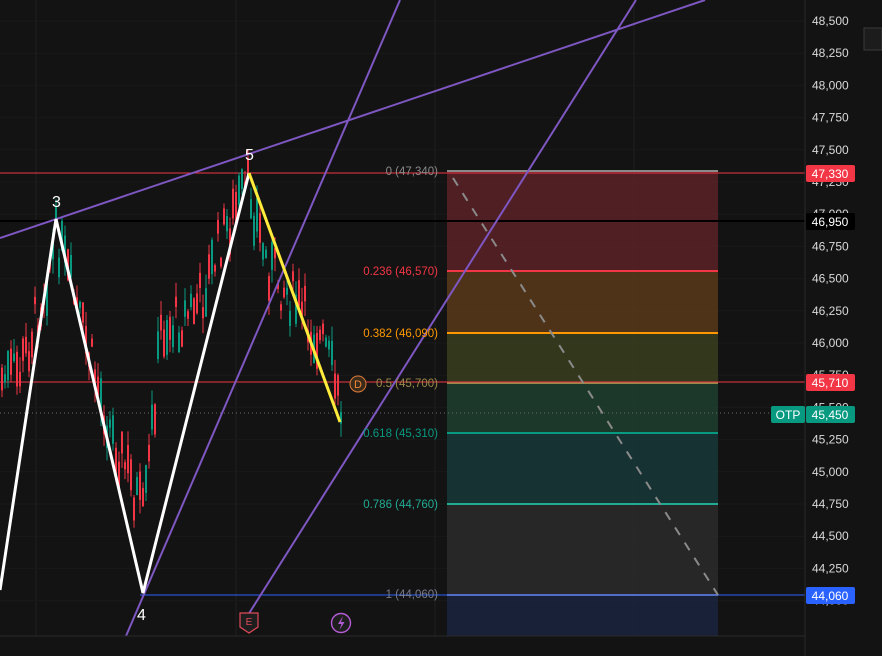 This screenshot has width=882, height=656. I want to click on price-badge-last-price: 45,450, so click(830, 414).